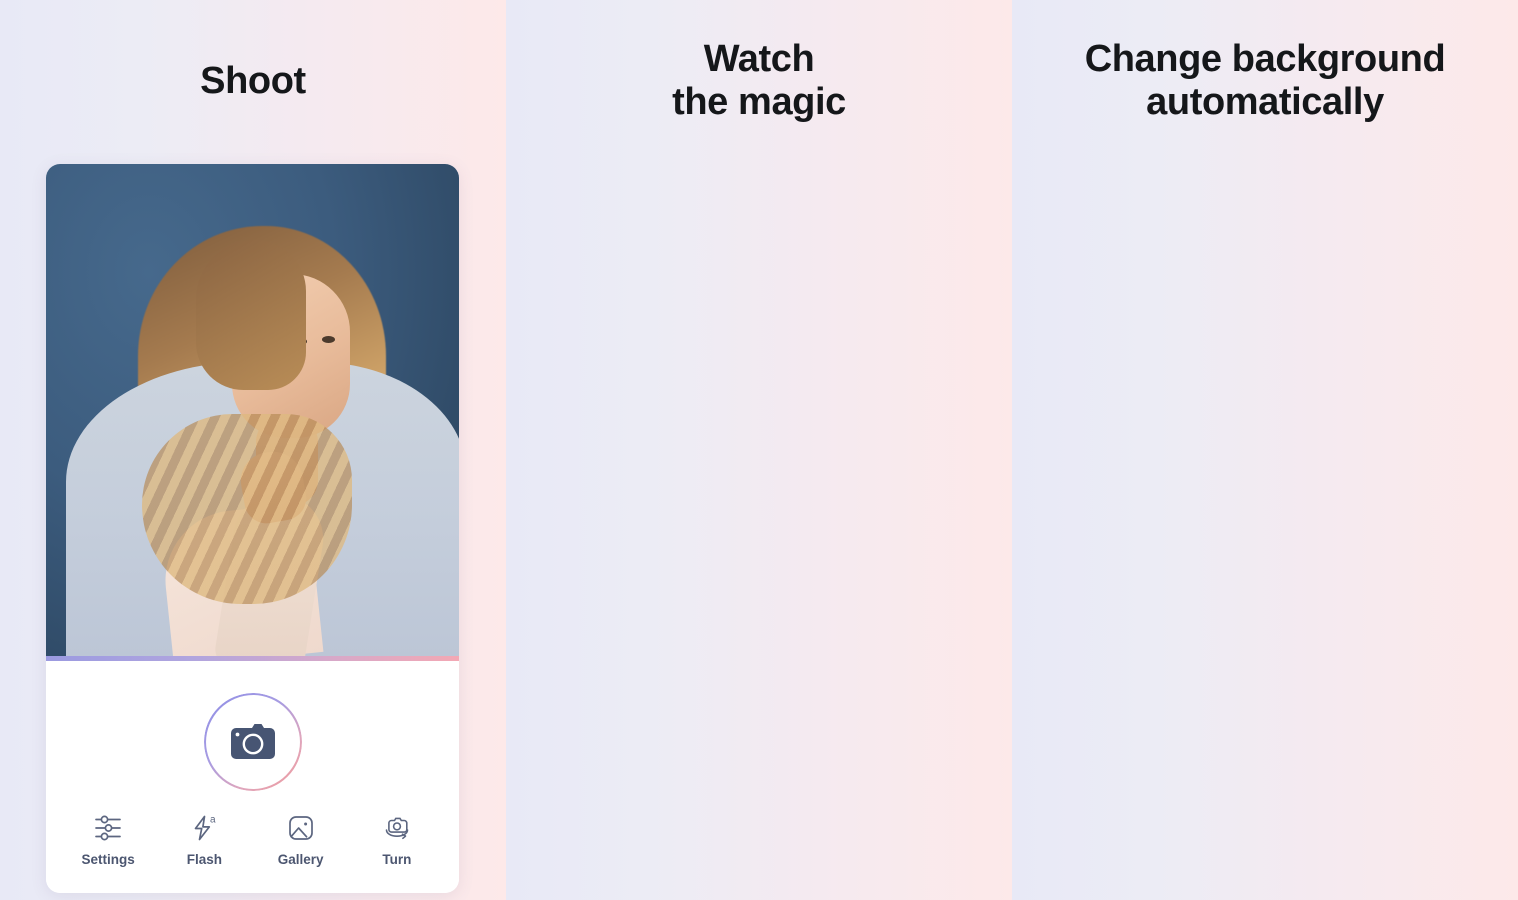  I want to click on shutter-row, so click(252, 742).